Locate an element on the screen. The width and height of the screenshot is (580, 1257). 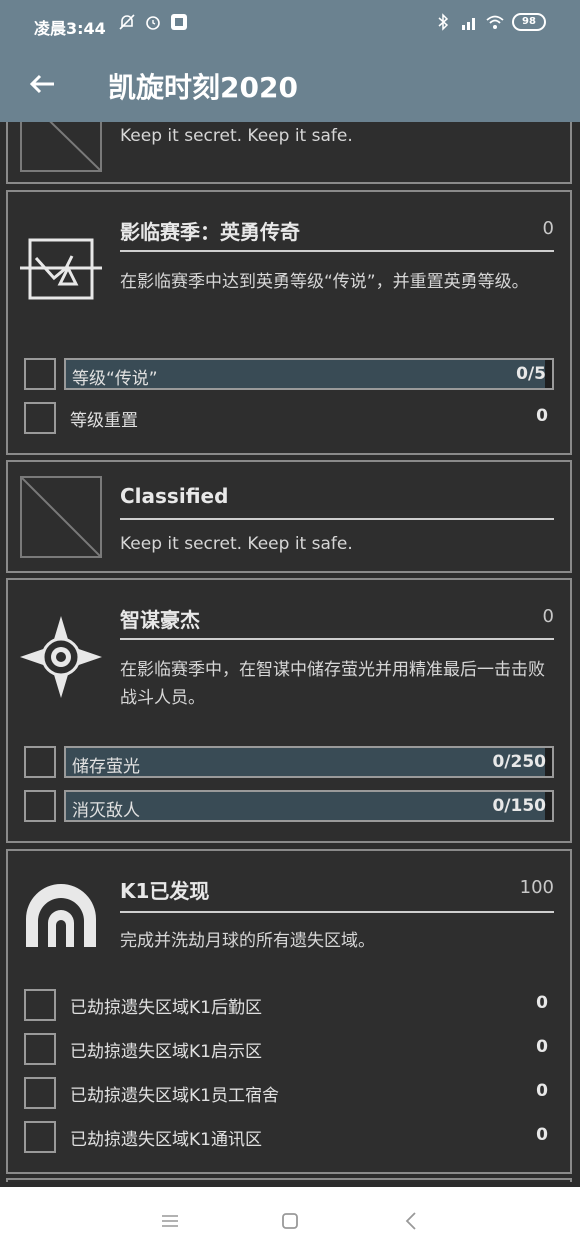
home-icon is located at coordinates (290, 1221).